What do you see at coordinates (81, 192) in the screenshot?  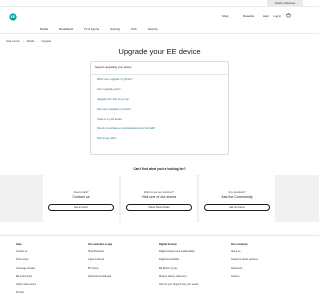 I see `help-card-kicker: Need to talk?` at bounding box center [81, 192].